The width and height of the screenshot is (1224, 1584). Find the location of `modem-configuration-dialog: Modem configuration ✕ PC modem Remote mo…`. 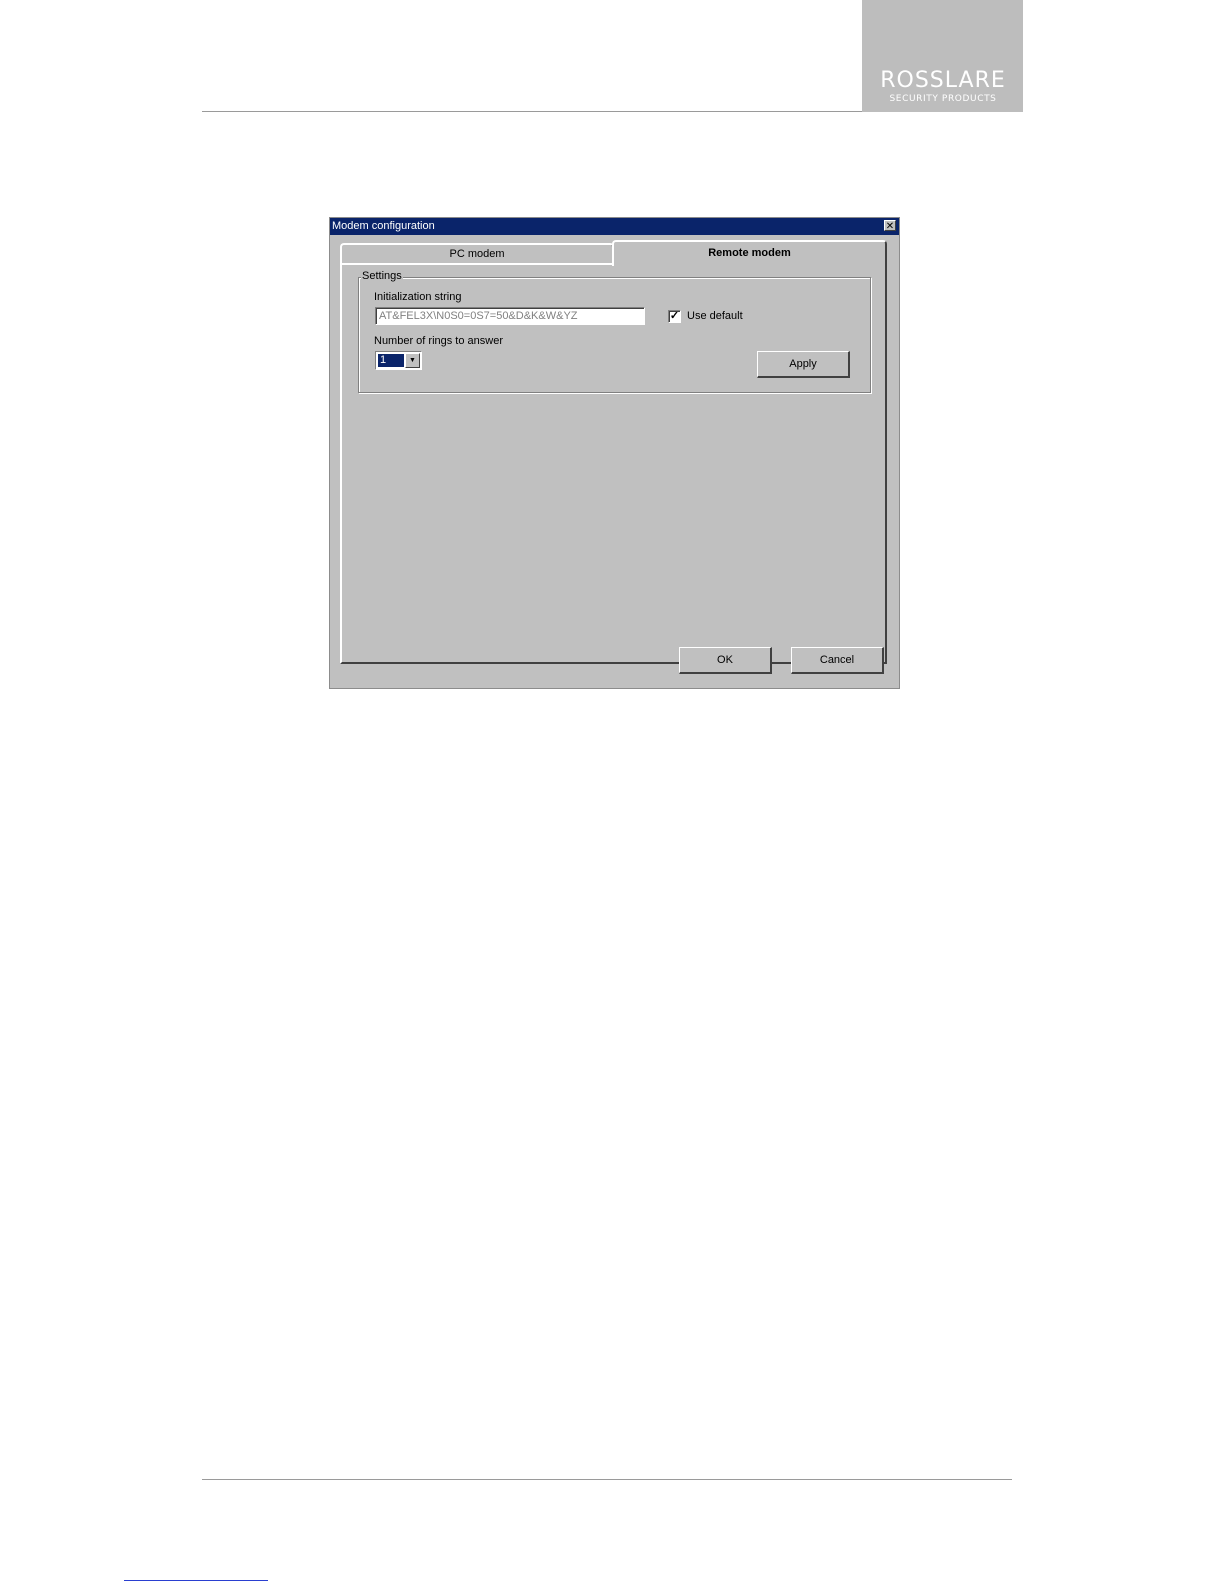

modem-configuration-dialog: Modem configuration ✕ PC modem Remote mo… is located at coordinates (614, 453).